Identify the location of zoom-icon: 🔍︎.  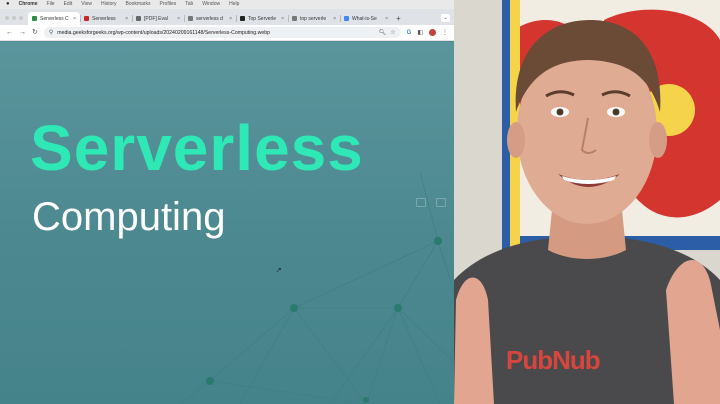
(383, 32).